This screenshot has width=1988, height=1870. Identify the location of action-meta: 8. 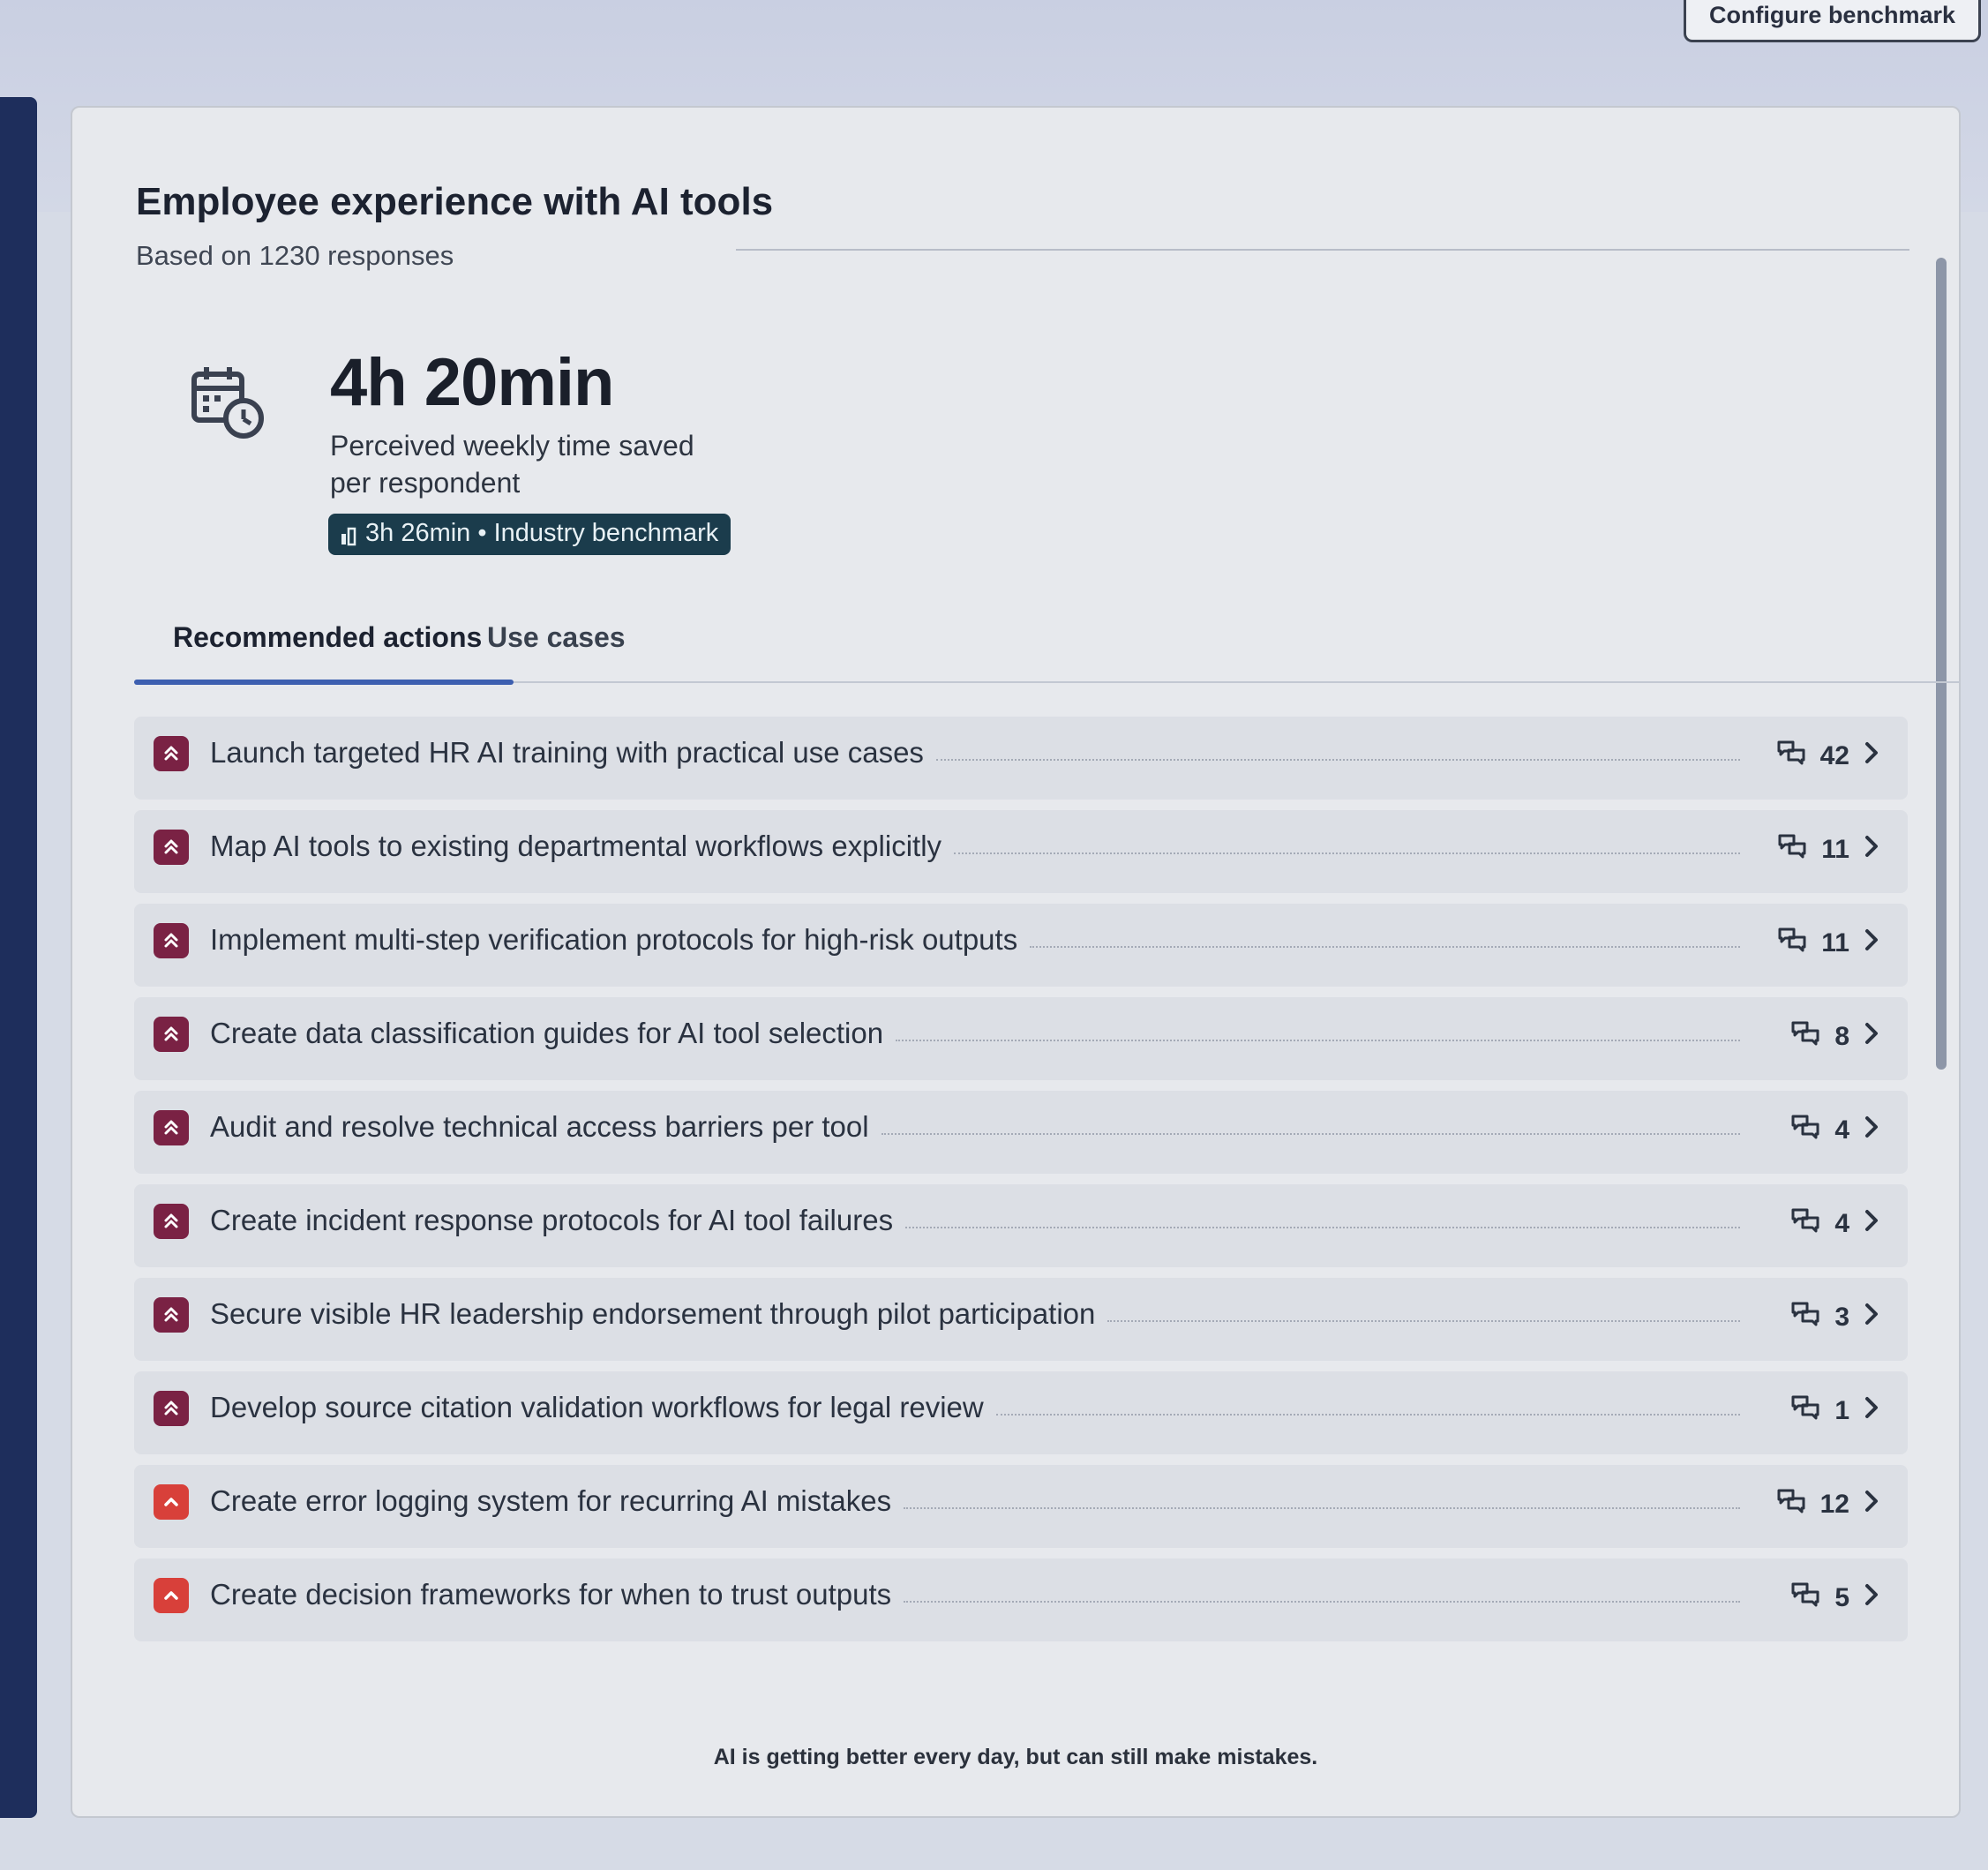
(1834, 1037).